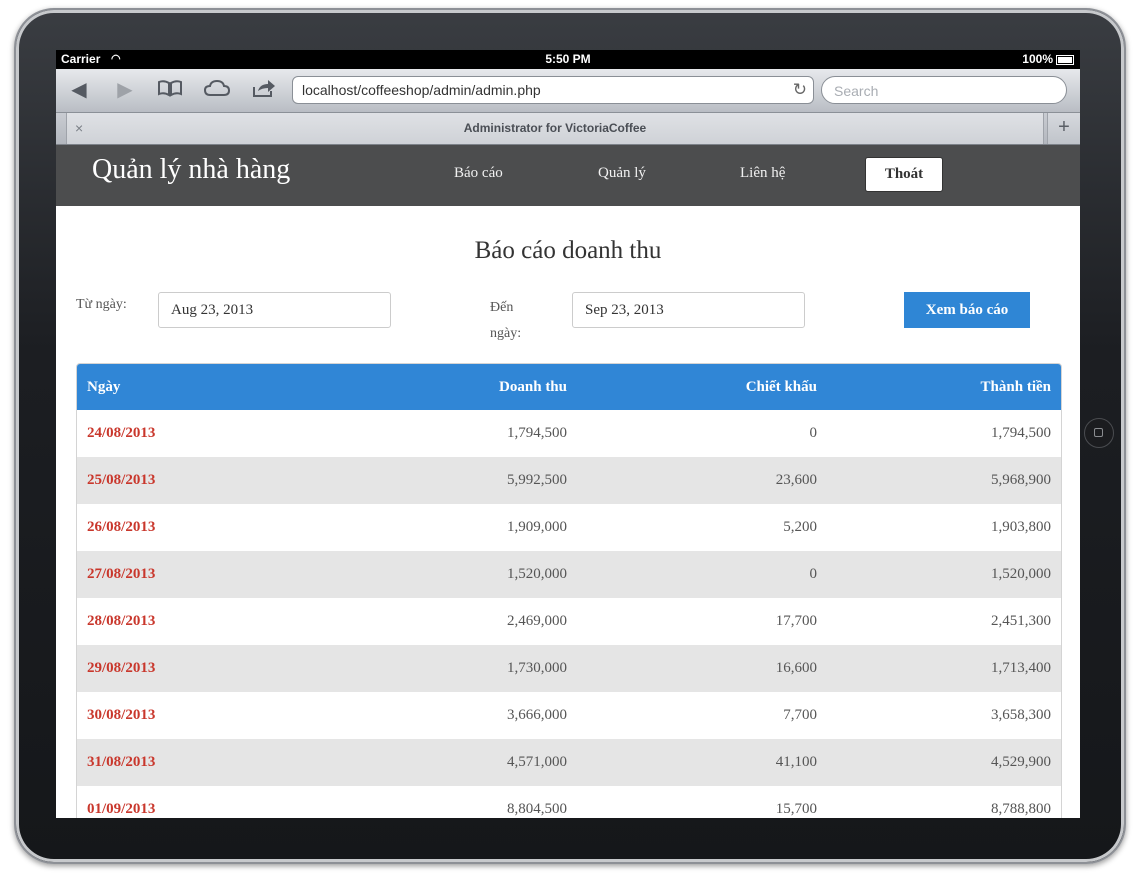 The image size is (1136, 880). Describe the element at coordinates (688, 310) in the screenshot. I see `to-date-field: Sep 23, 2013` at that location.